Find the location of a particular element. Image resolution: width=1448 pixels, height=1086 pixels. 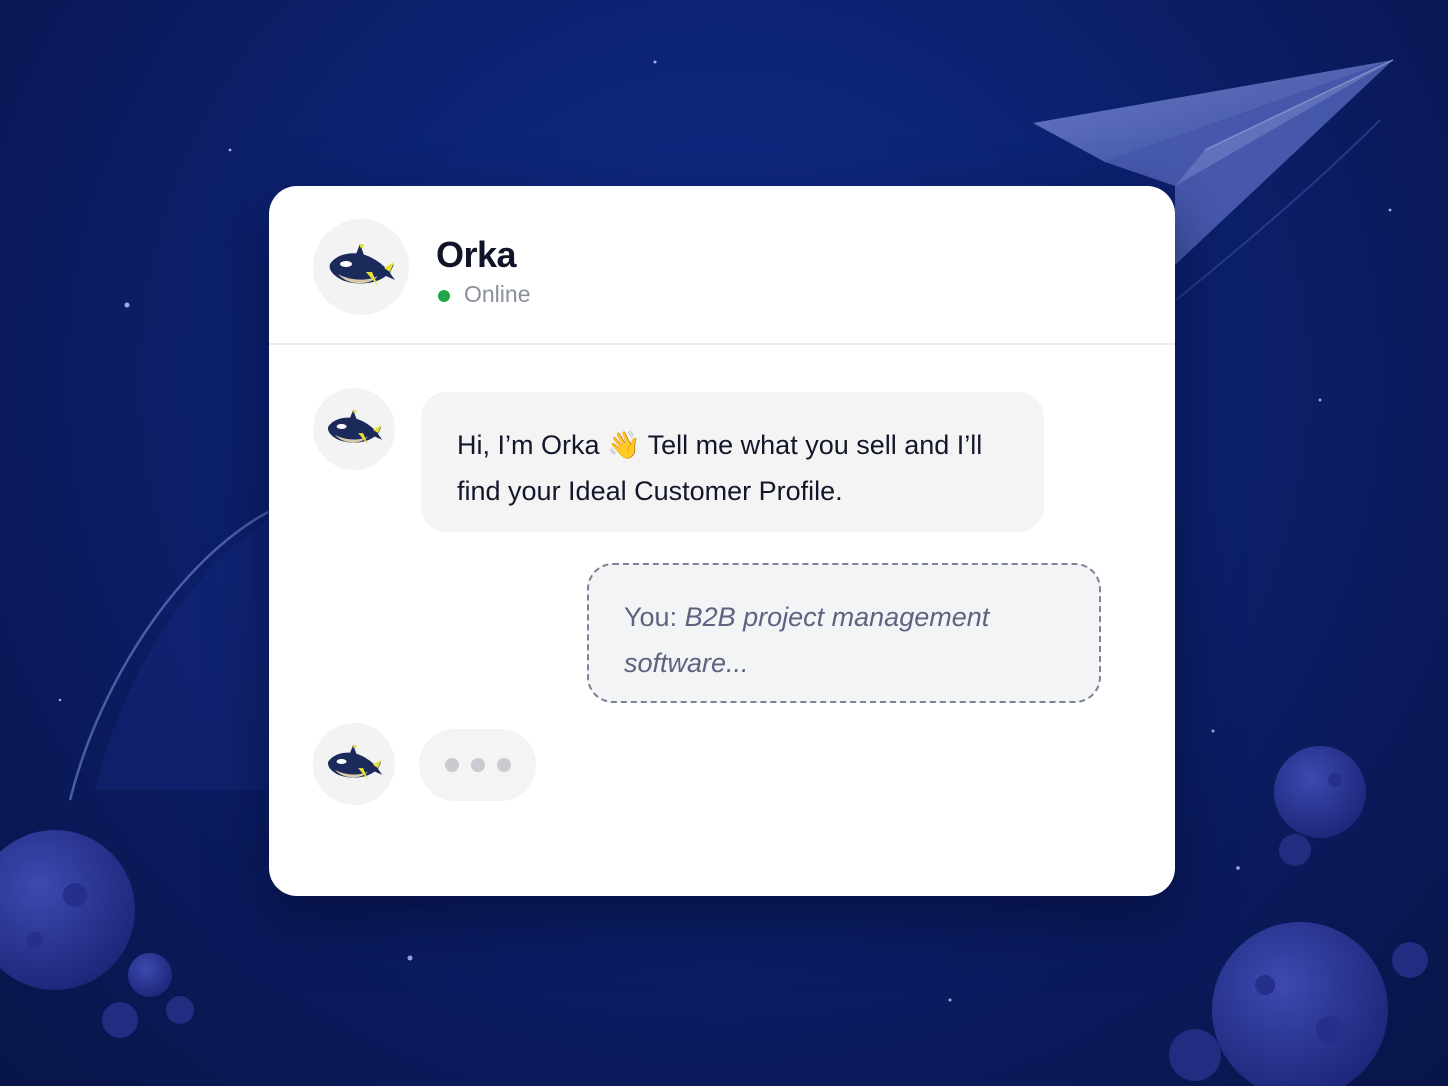

online-status-text: Online is located at coordinates (497, 294).